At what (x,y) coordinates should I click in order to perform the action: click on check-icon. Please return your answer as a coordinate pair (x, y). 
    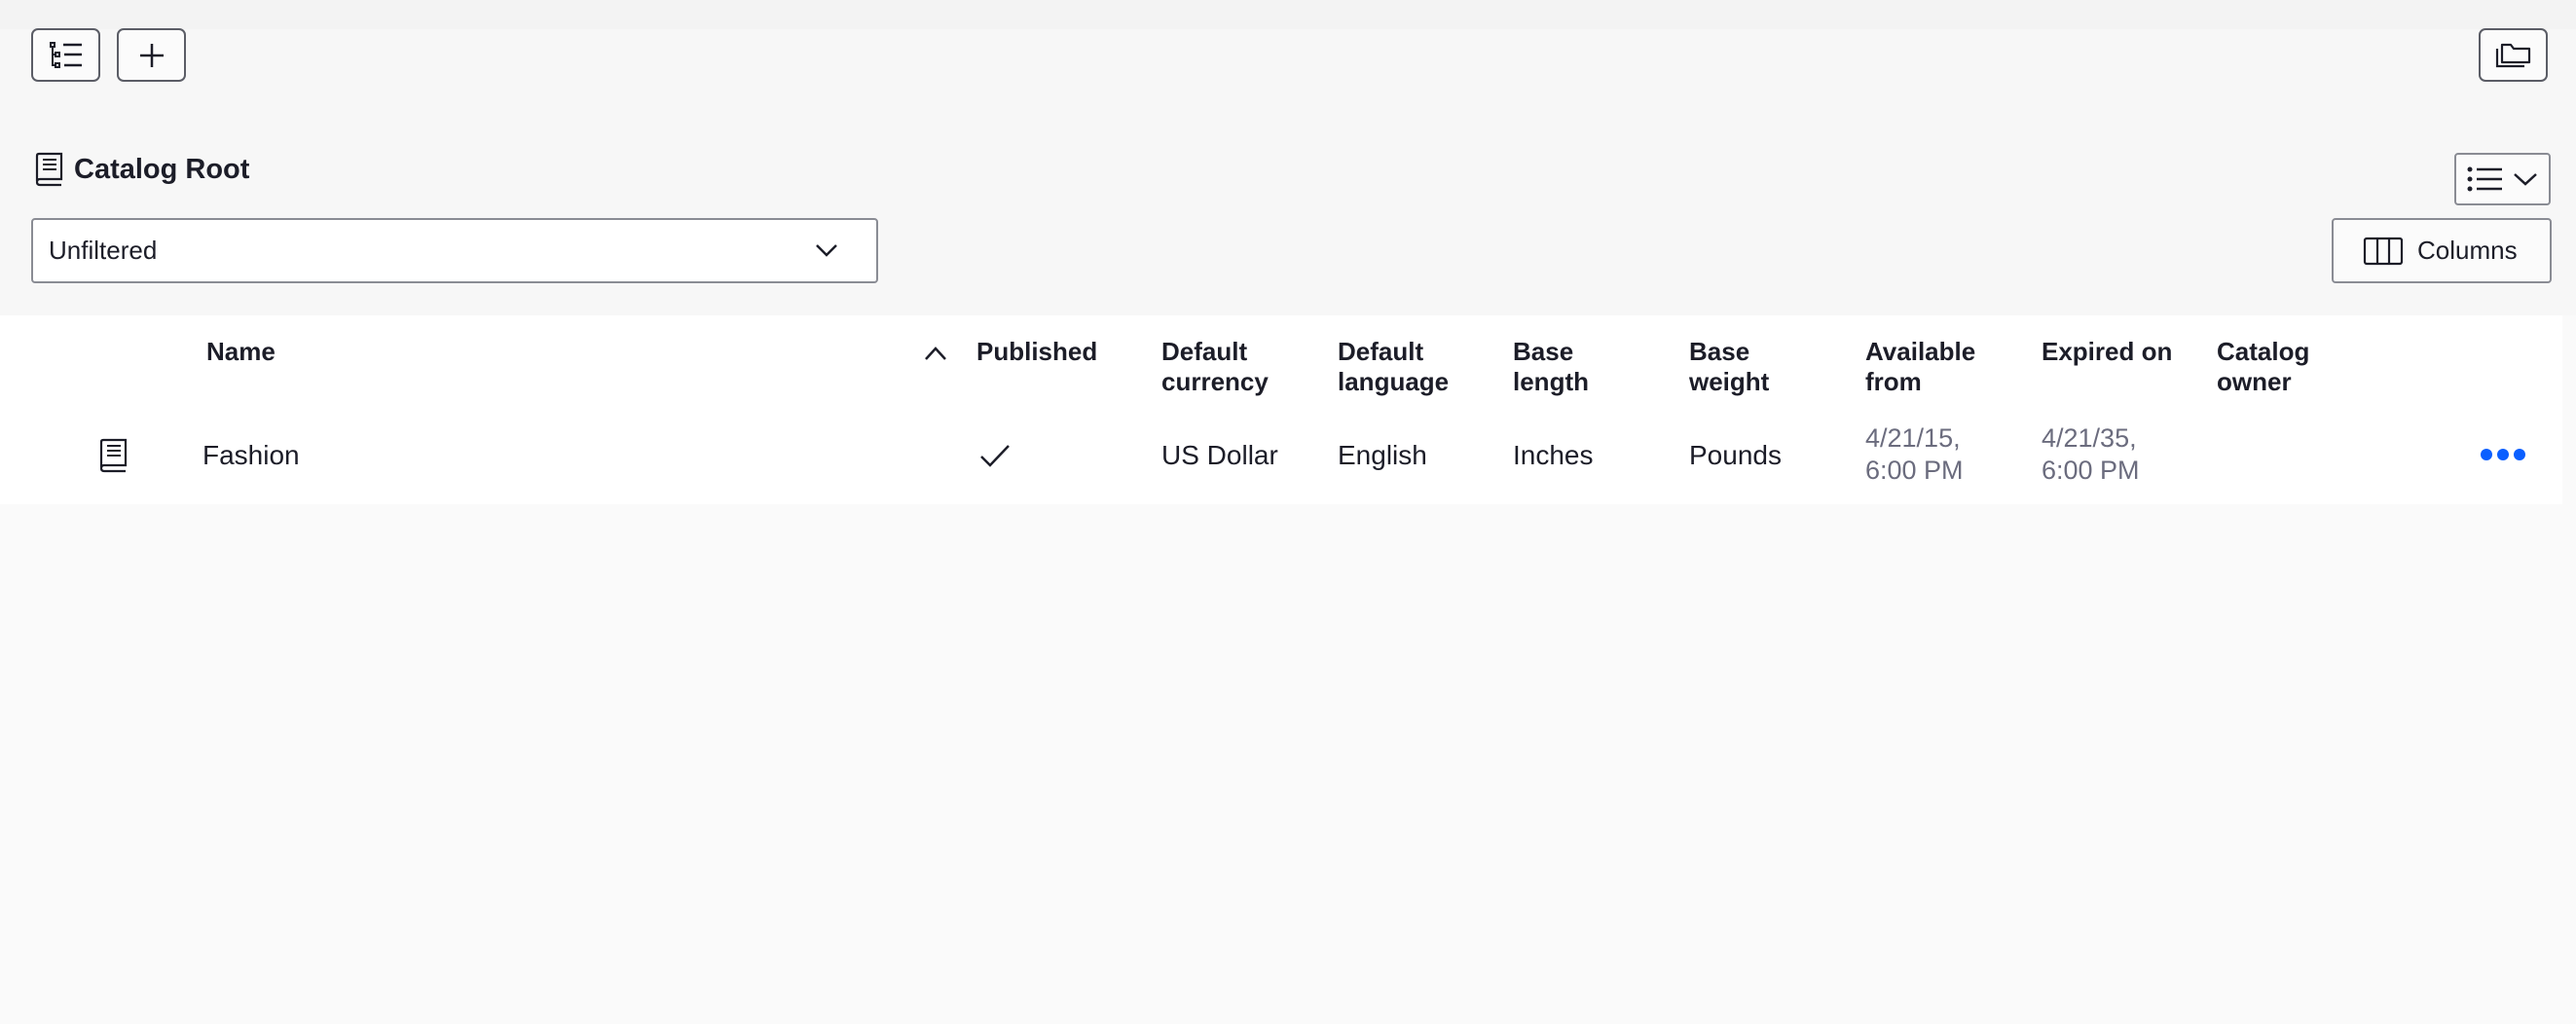
    Looking at the image, I should click on (995, 456).